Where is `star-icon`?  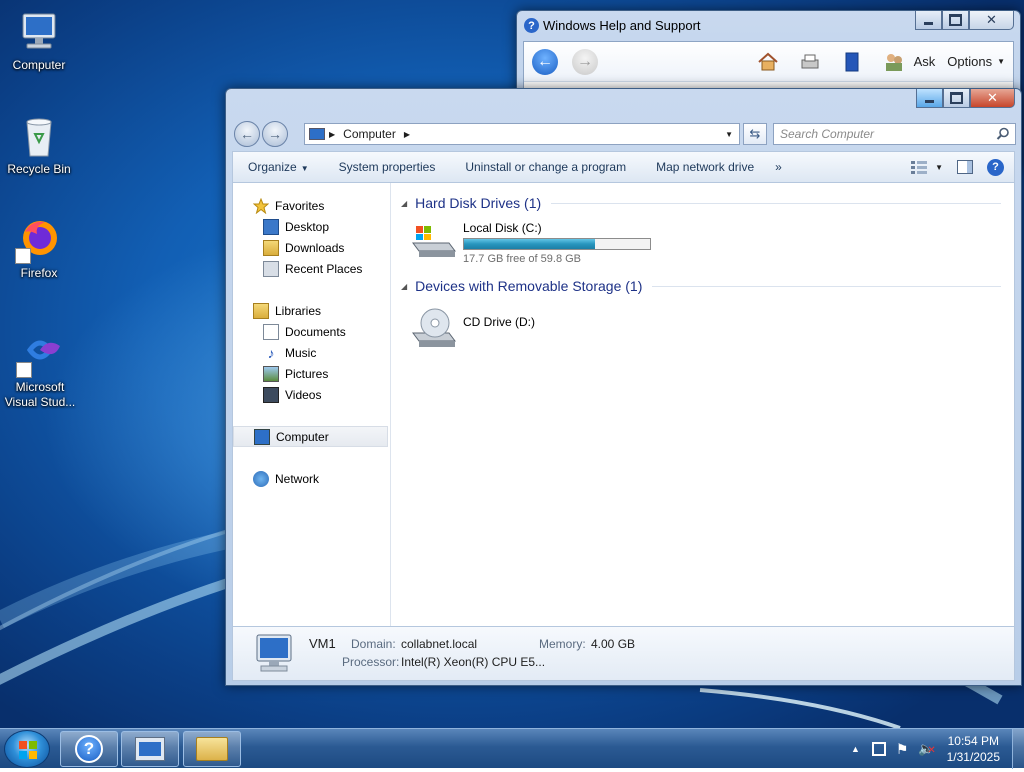
star-icon is located at coordinates (261, 205).